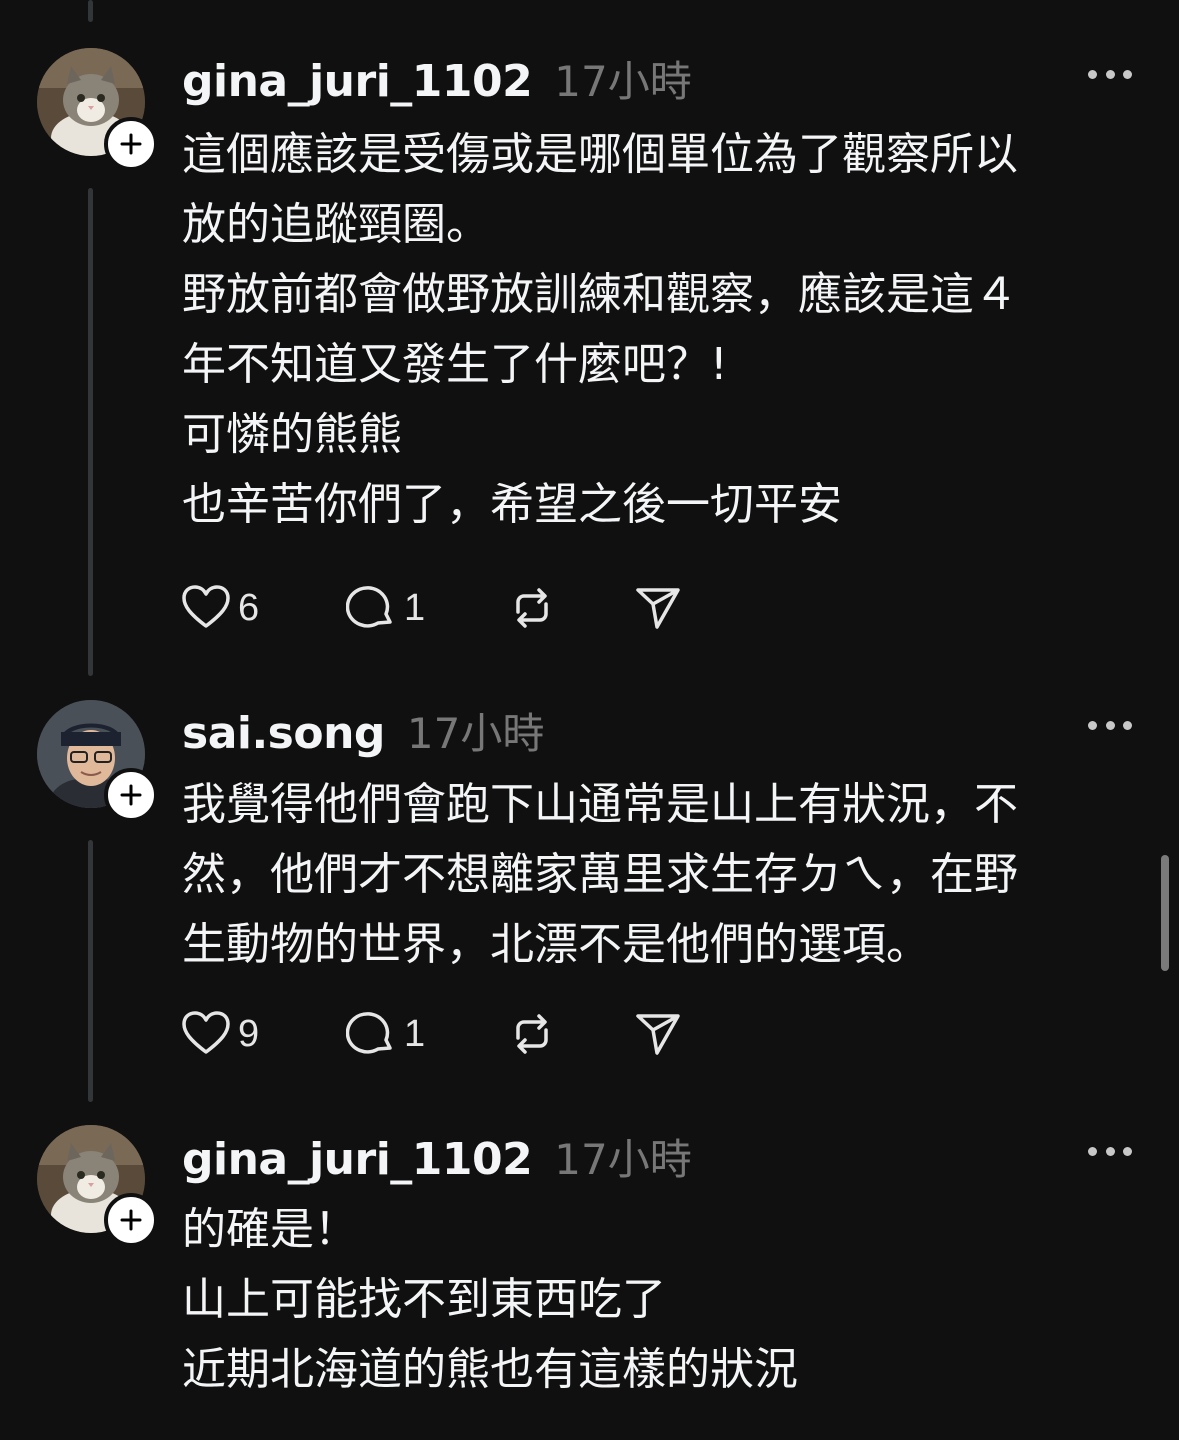 This screenshot has width=1179, height=1440. I want to click on comment-line: 放的追蹤頸圈。, so click(336, 224).